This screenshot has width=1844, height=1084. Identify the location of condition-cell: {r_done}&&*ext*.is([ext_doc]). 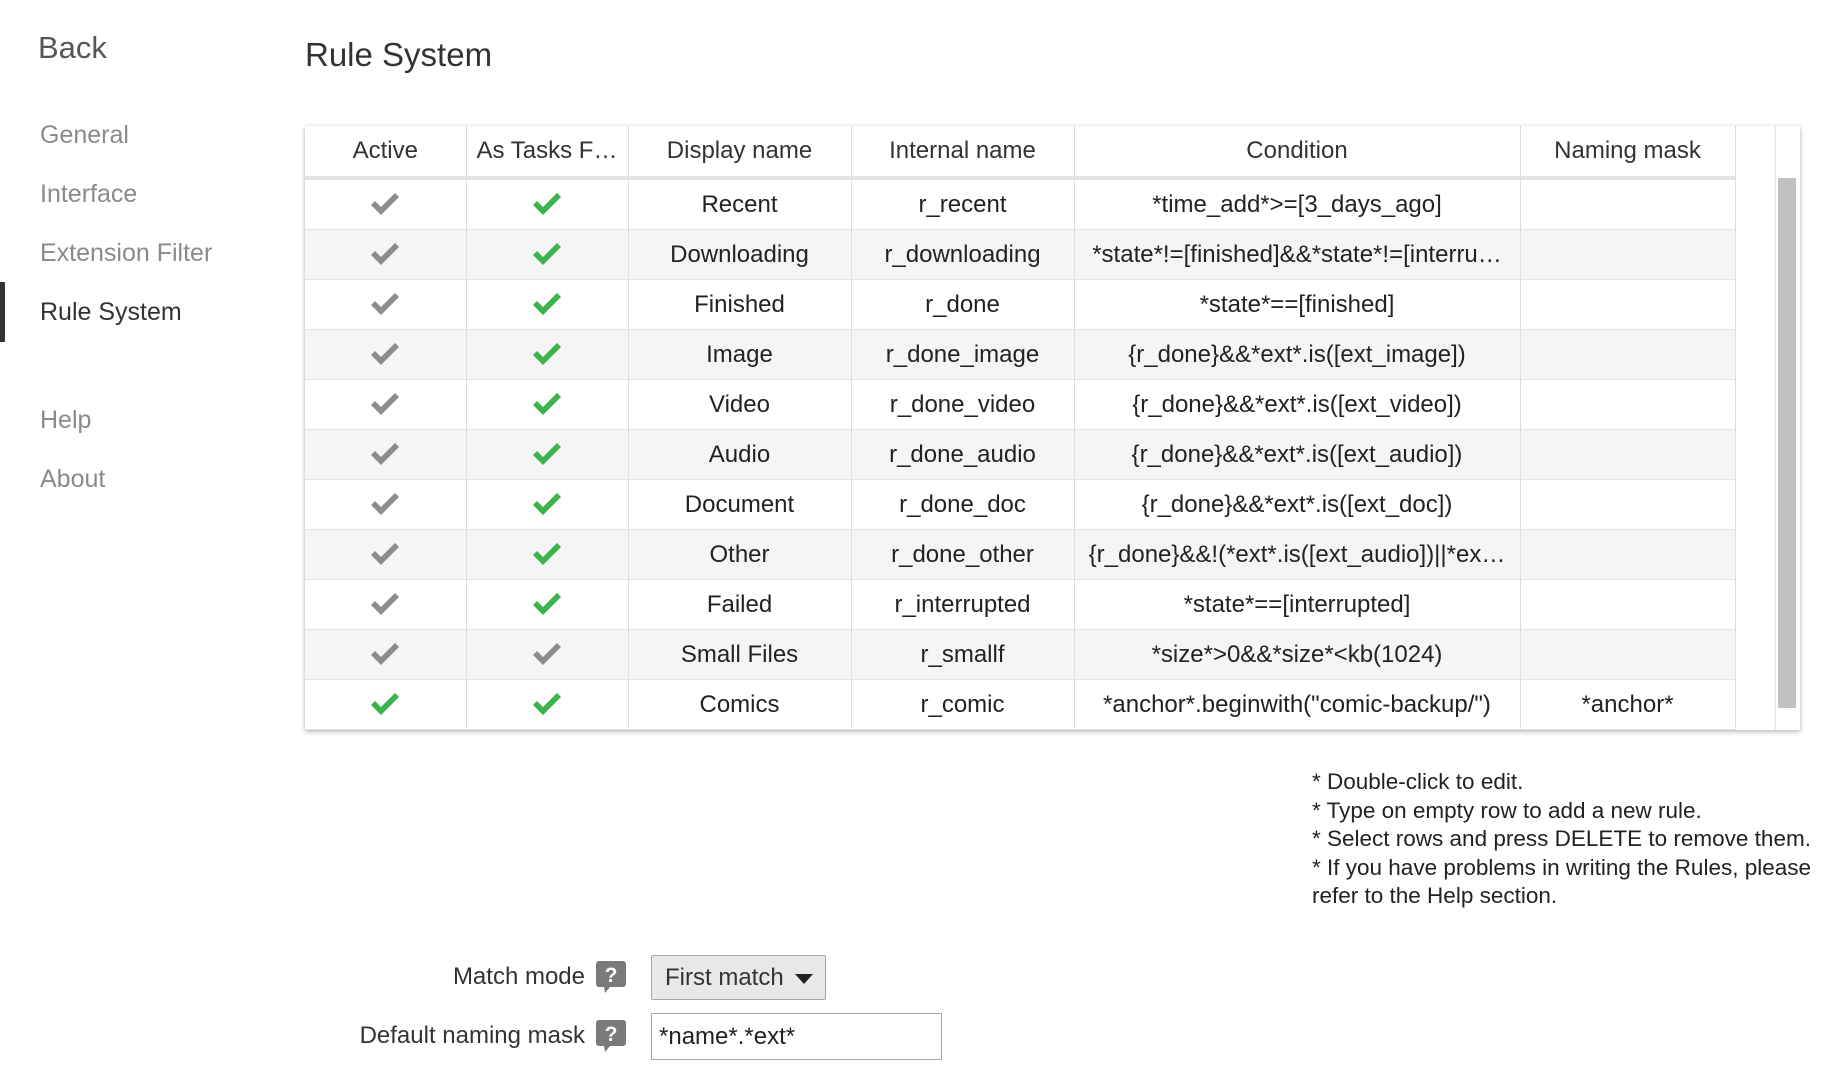
(1297, 504).